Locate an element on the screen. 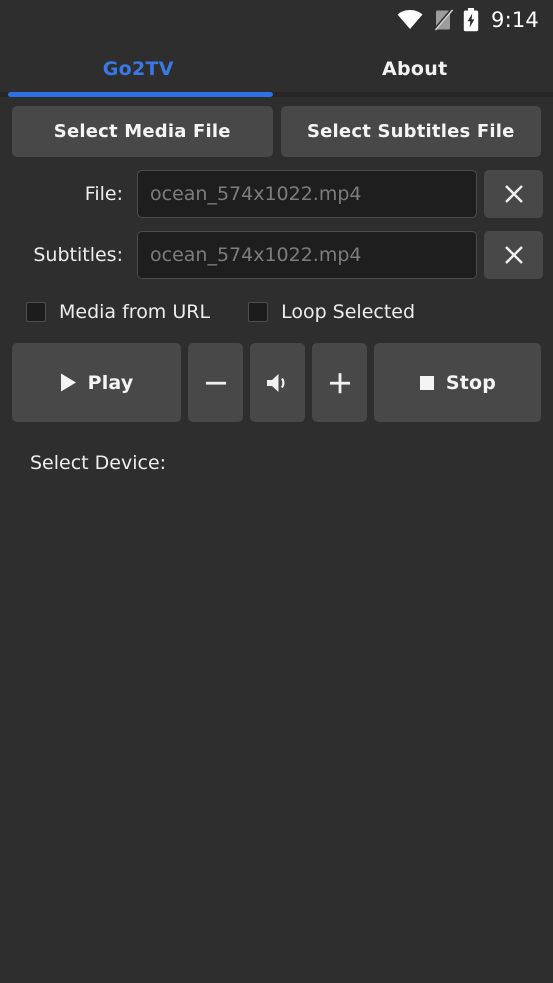 The image size is (553, 983). wifi-icon is located at coordinates (410, 20).